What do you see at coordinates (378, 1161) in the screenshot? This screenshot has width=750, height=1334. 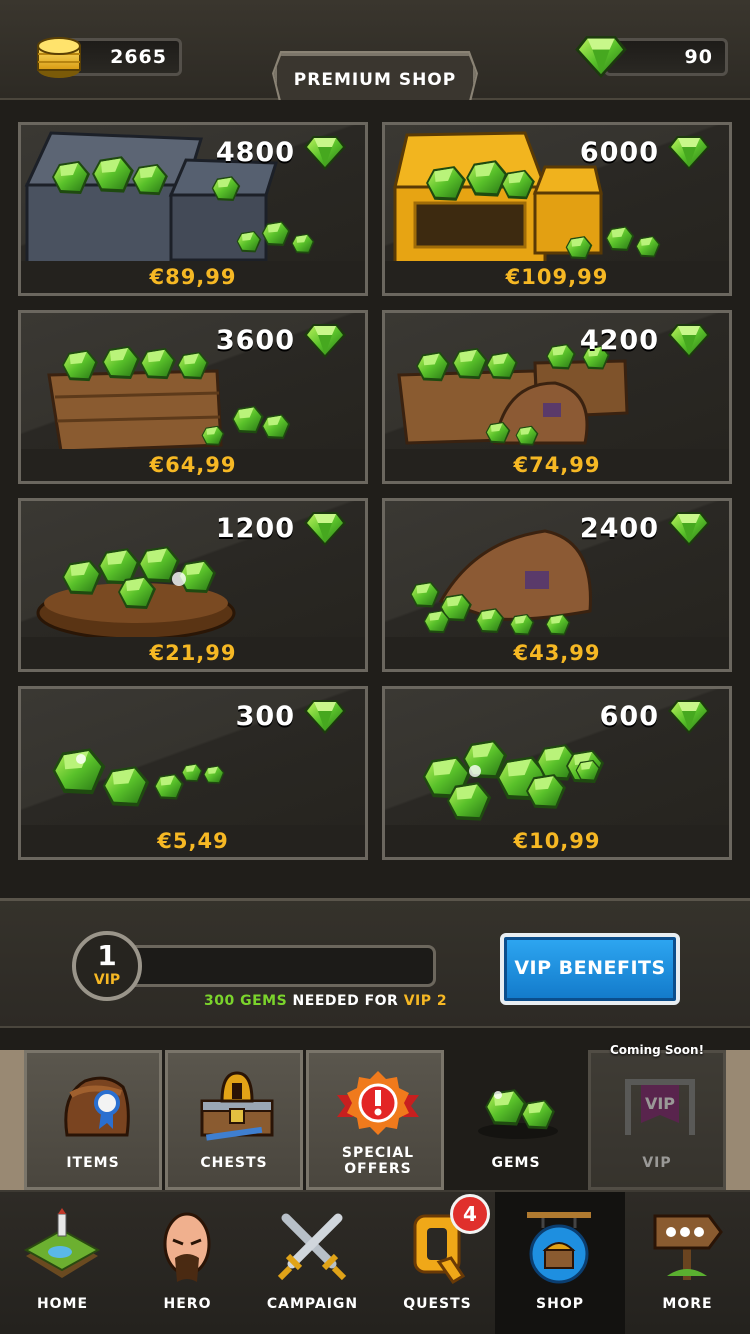 I see `tab-label: SPECIAL OFFERS` at bounding box center [378, 1161].